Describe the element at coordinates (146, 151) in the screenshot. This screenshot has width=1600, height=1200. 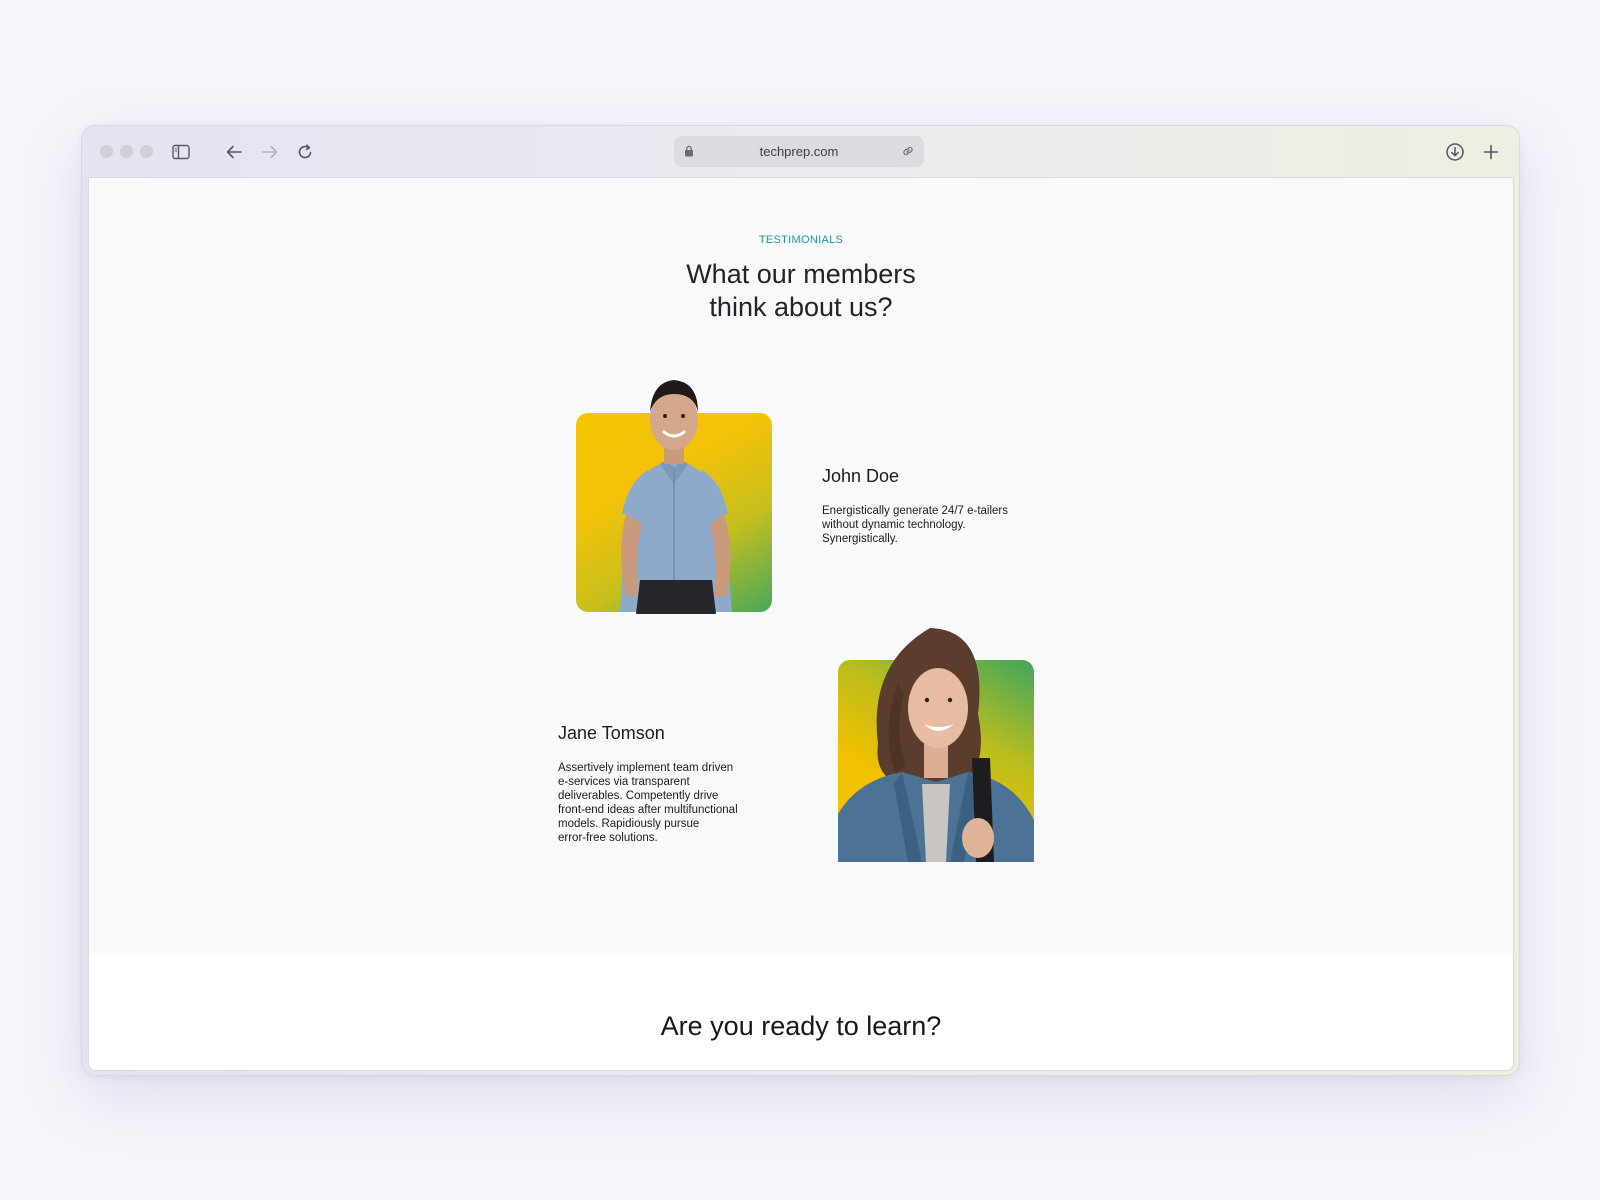
I see `zoom-window-button` at that location.